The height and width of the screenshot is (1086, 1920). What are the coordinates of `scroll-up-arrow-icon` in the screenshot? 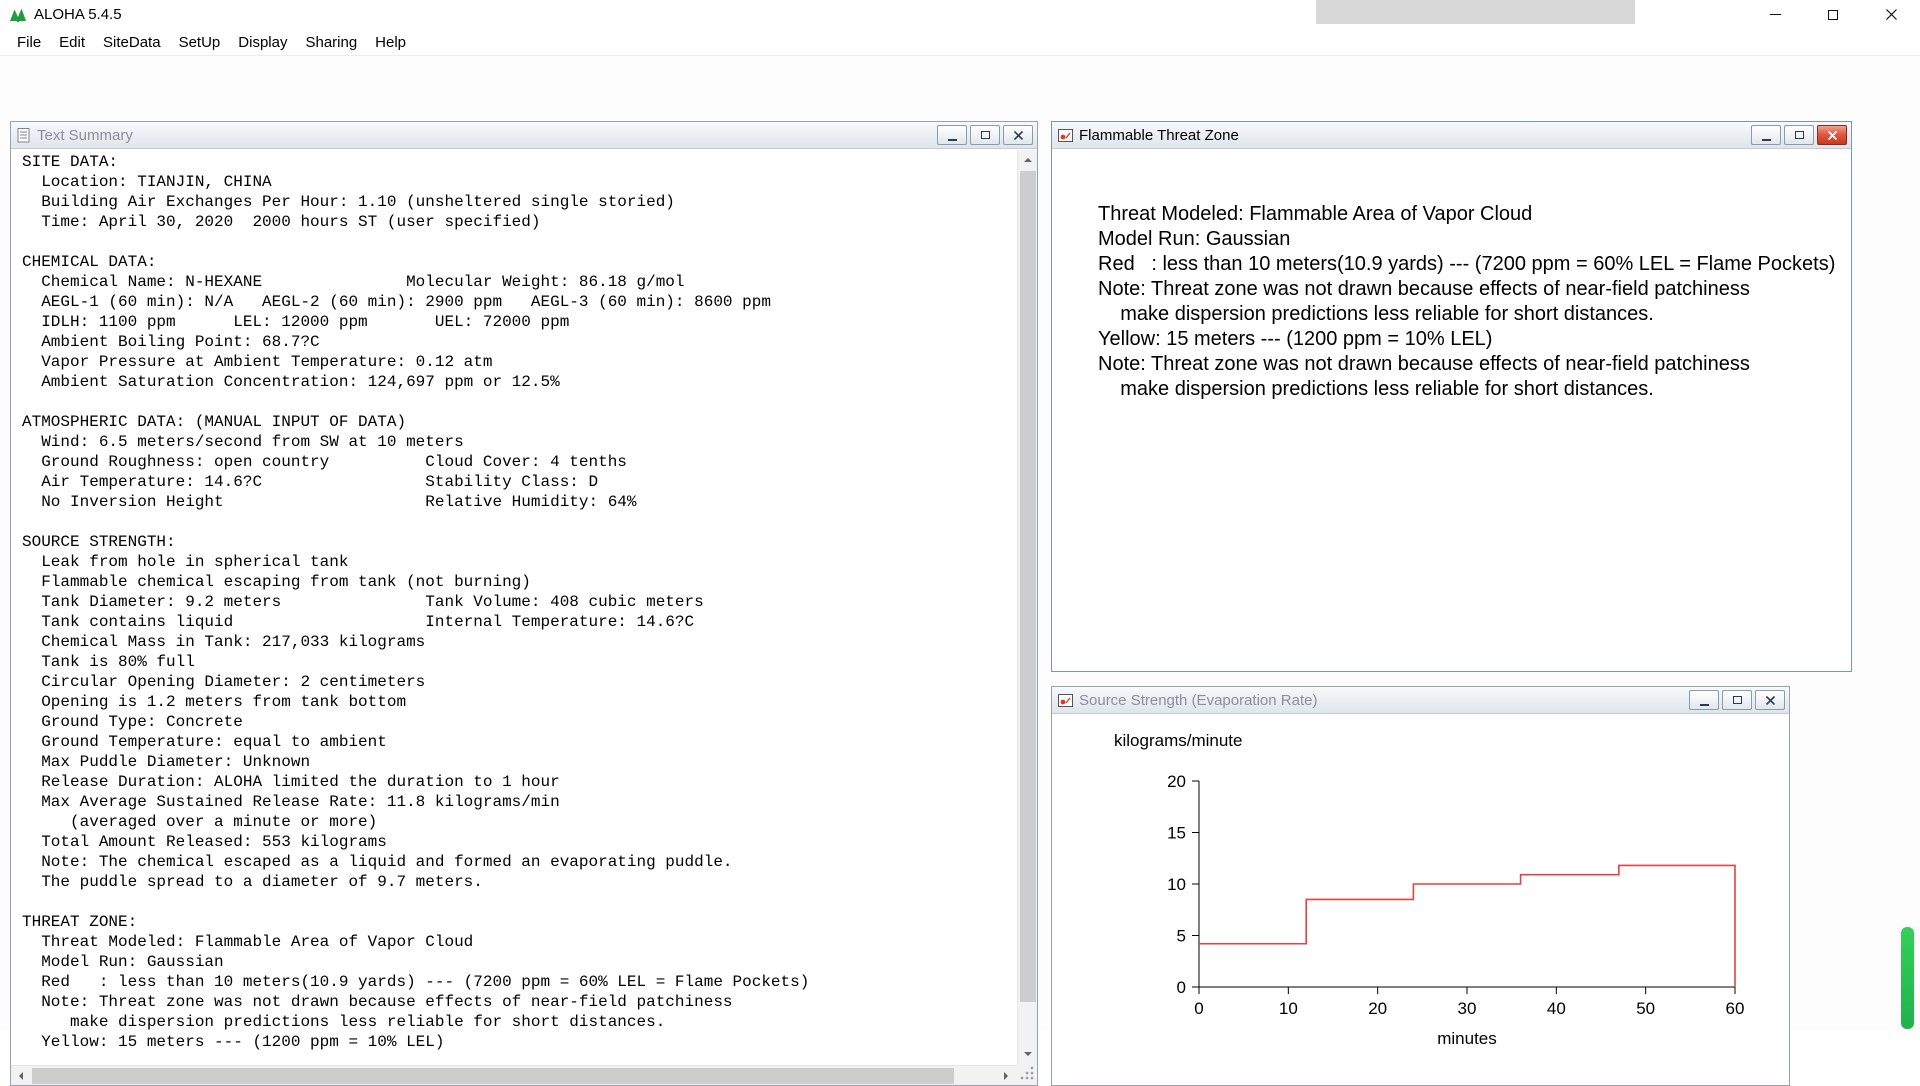 It's located at (1028, 160).